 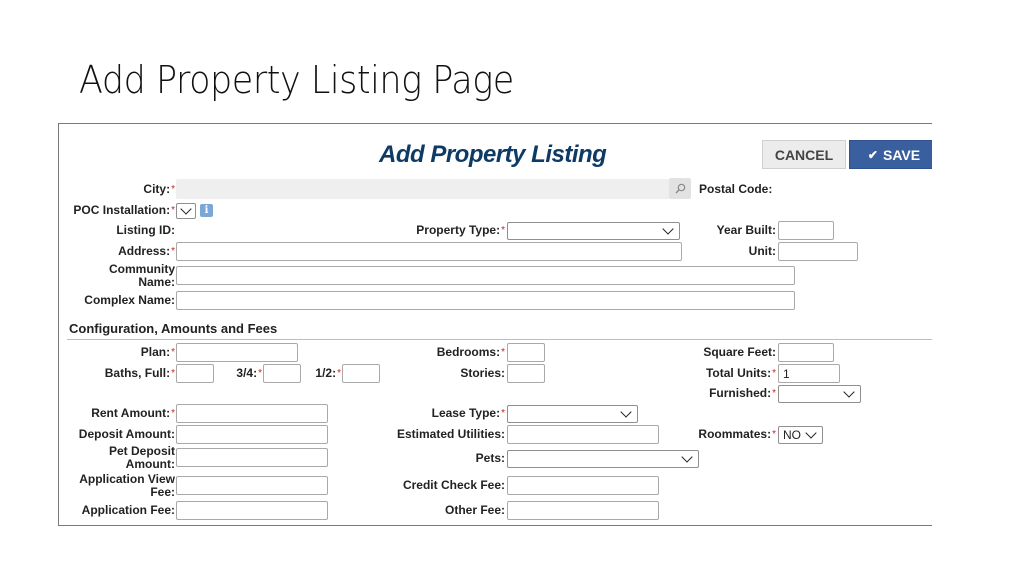 I want to click on slide-title: Add Property Listing Page, so click(x=296, y=80).